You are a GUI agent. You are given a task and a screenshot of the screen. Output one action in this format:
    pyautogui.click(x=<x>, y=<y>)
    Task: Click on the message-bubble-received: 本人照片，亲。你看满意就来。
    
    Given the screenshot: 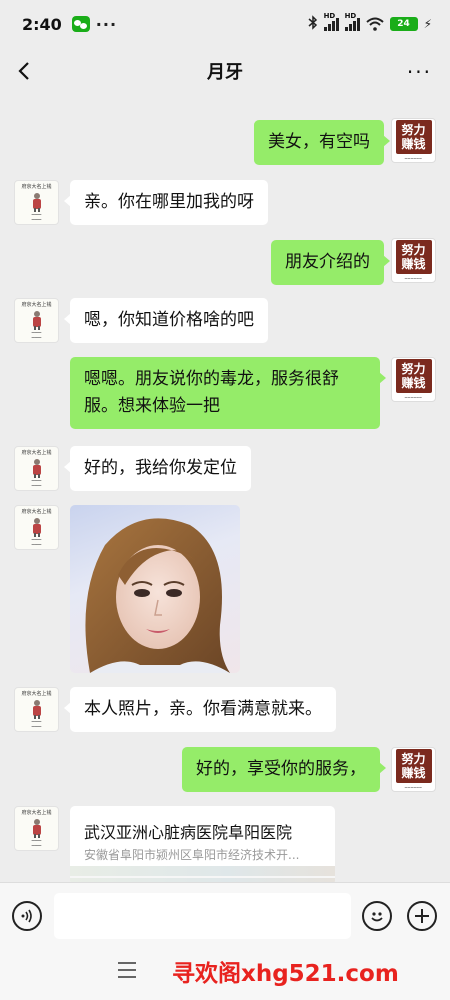 What is the action you would take?
    pyautogui.click(x=200, y=709)
    